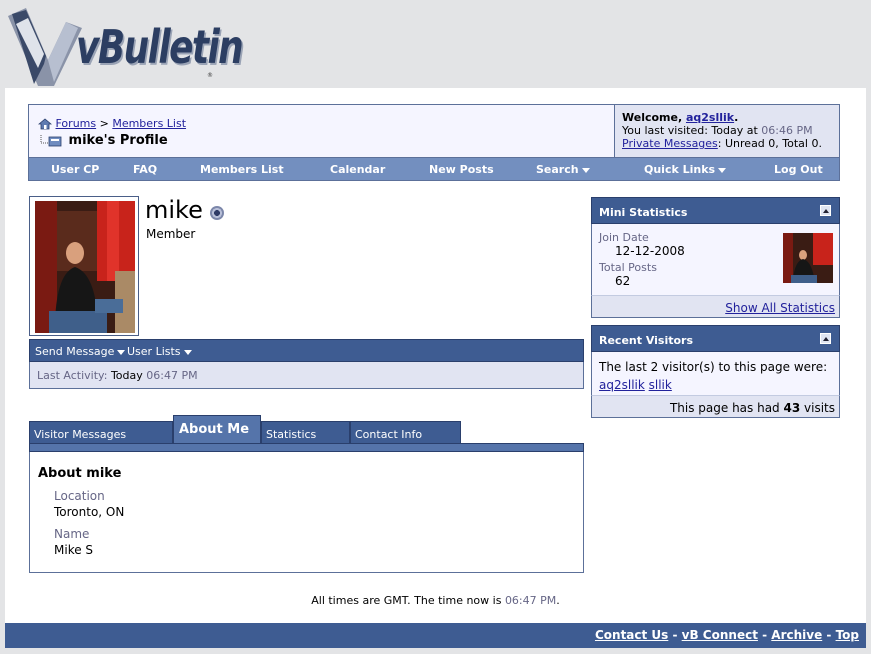  I want to click on pm-line: Private Messages: Unread 0, Total 0., so click(730, 143).